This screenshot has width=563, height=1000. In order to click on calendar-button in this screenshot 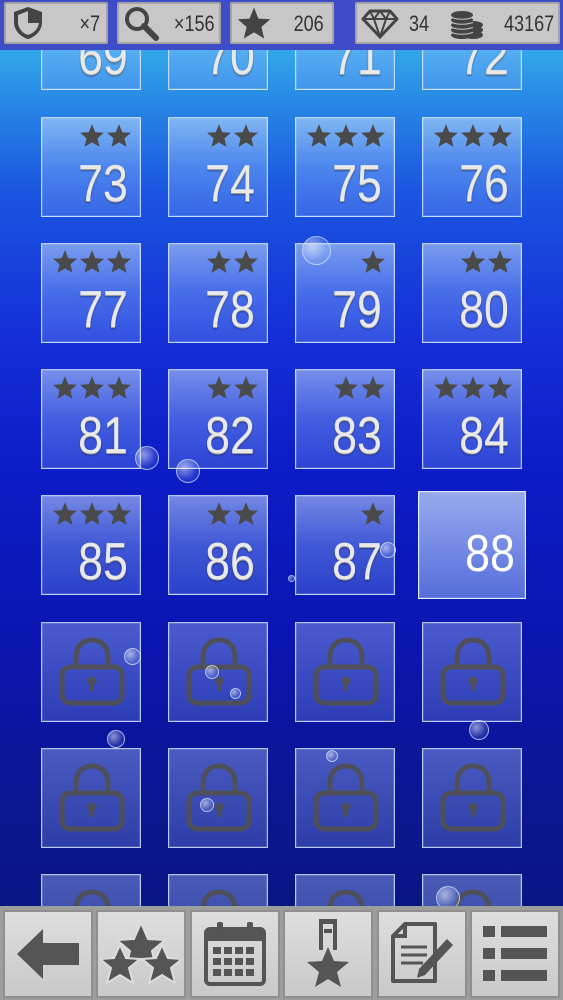, I will do `click(235, 954)`.